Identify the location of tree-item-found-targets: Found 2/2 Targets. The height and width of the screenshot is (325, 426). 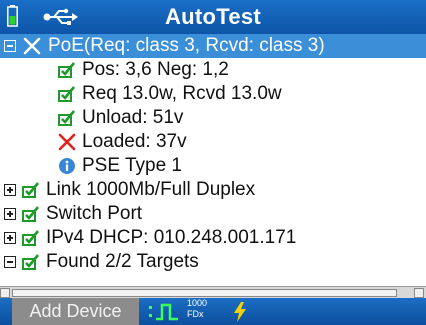
(101, 262).